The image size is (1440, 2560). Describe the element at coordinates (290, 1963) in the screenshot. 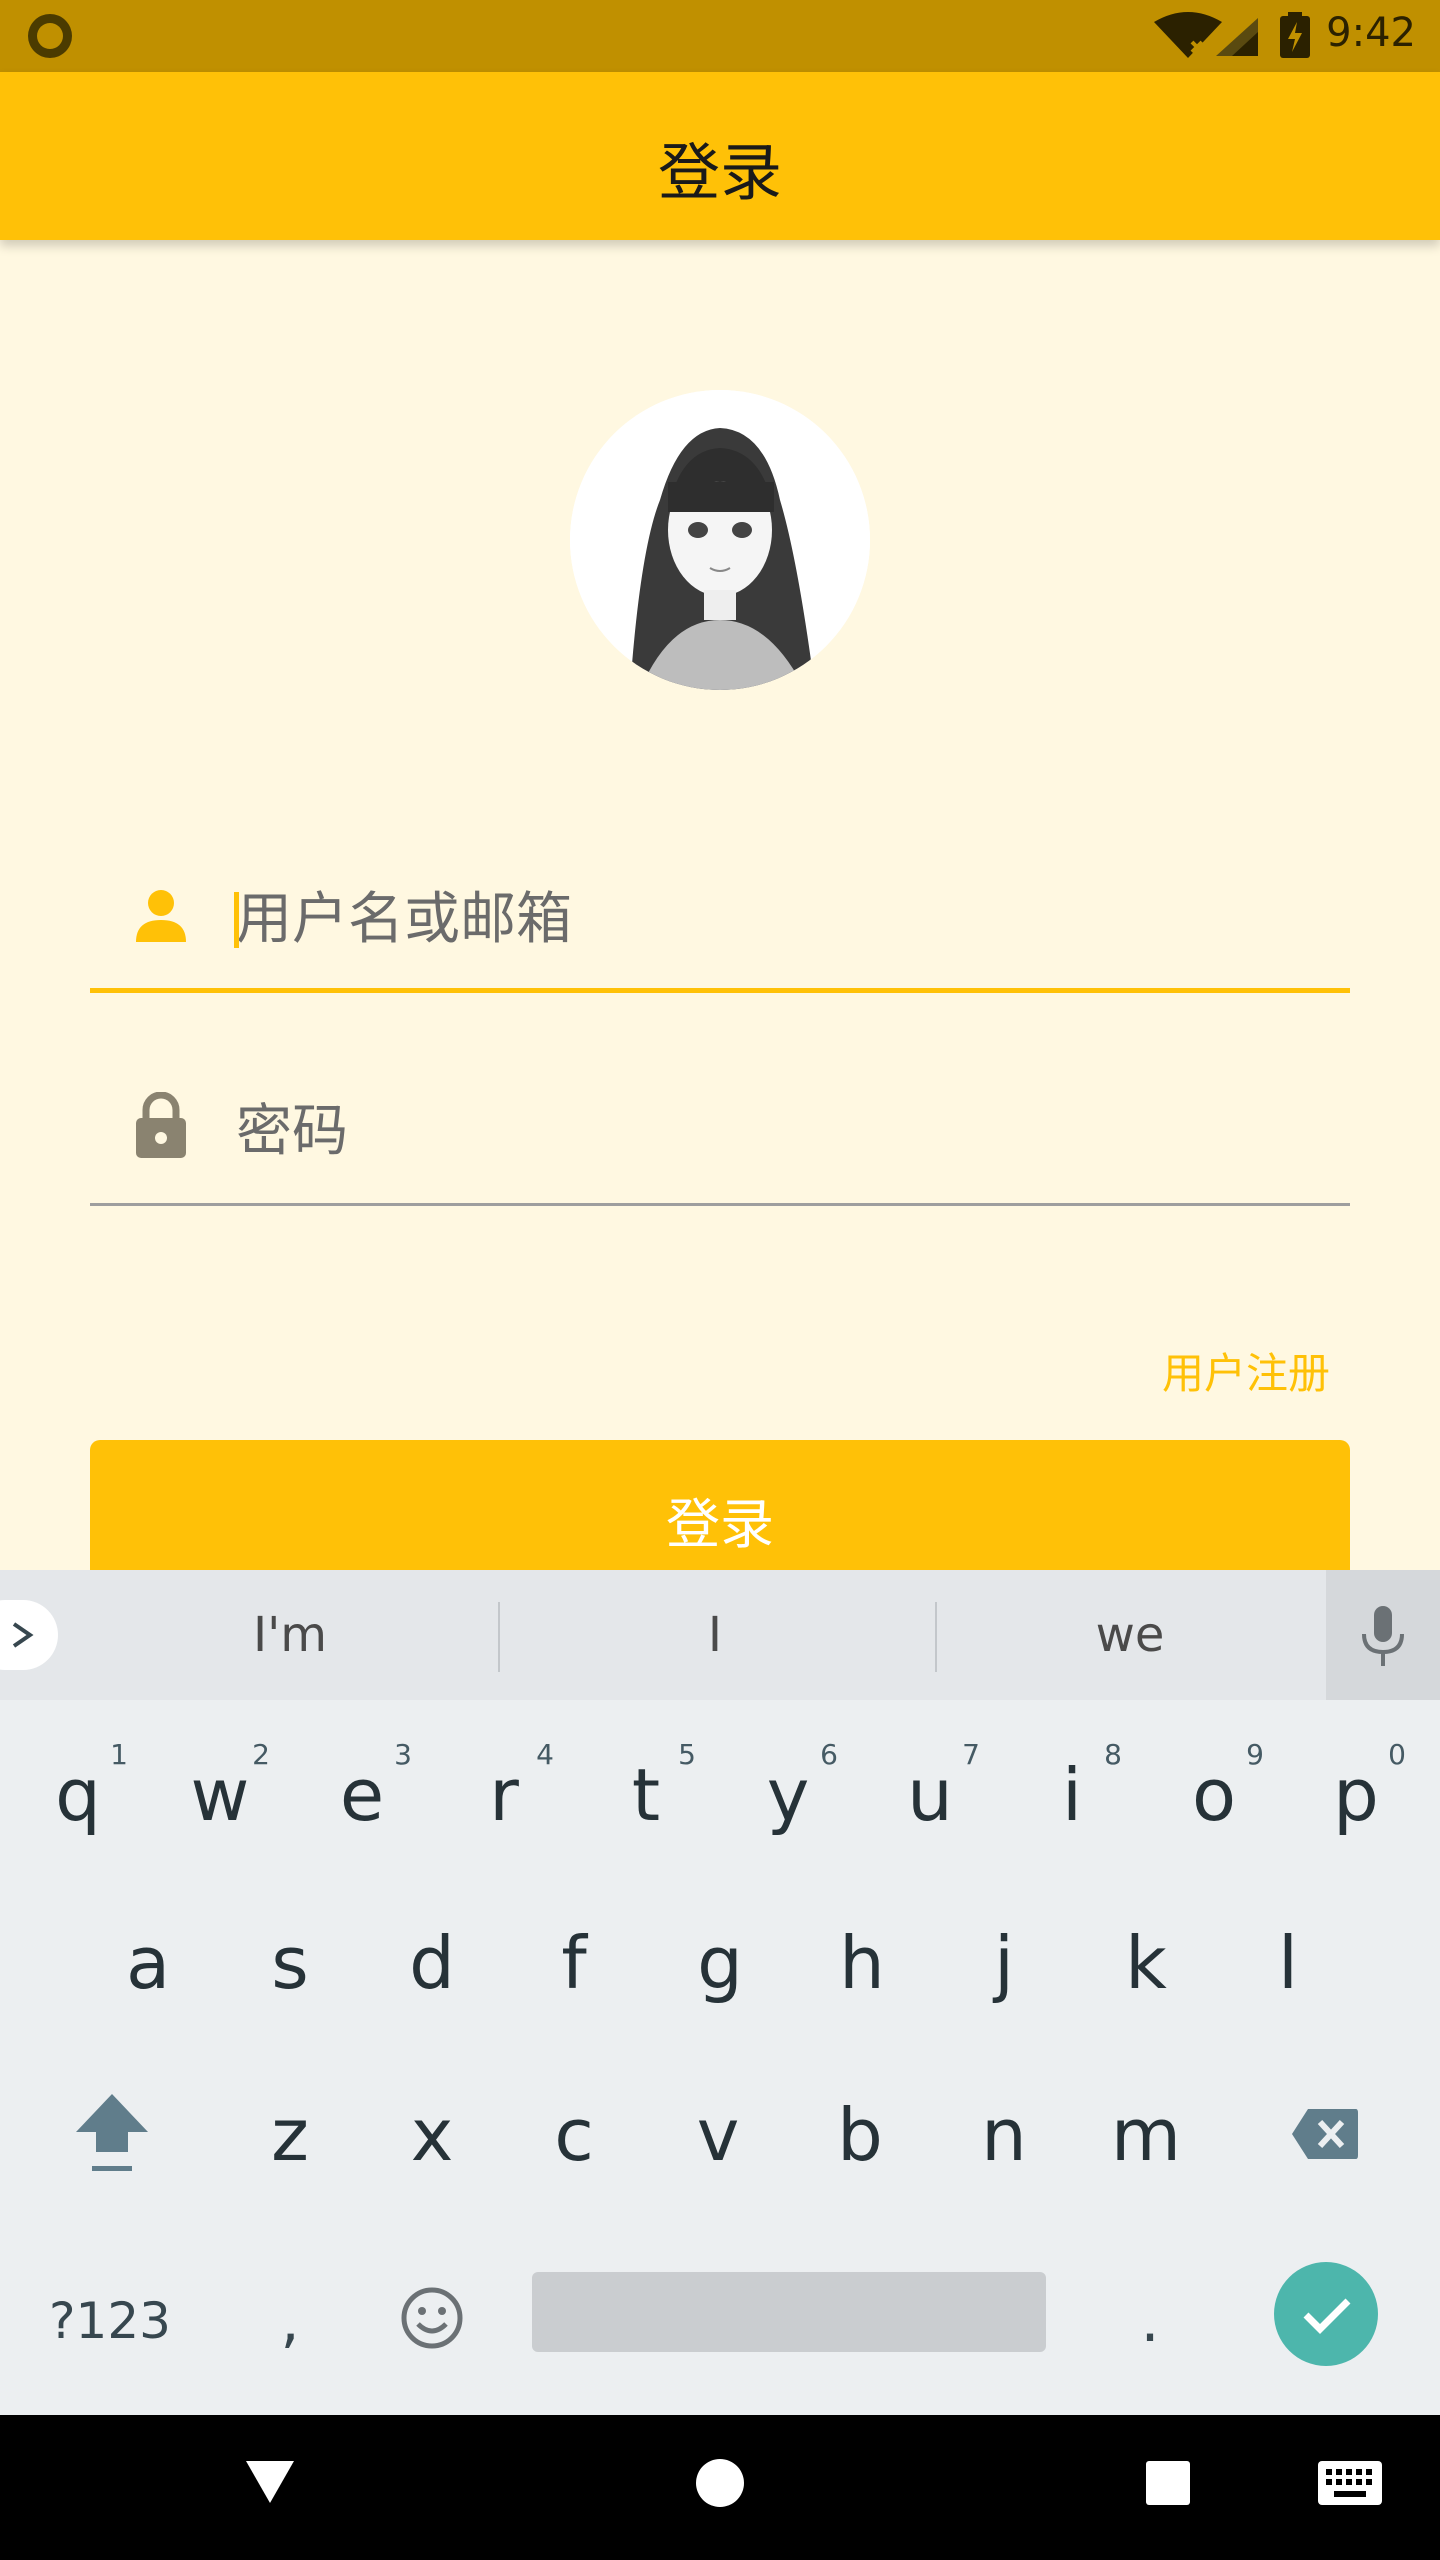

I see `key-s: s` at that location.